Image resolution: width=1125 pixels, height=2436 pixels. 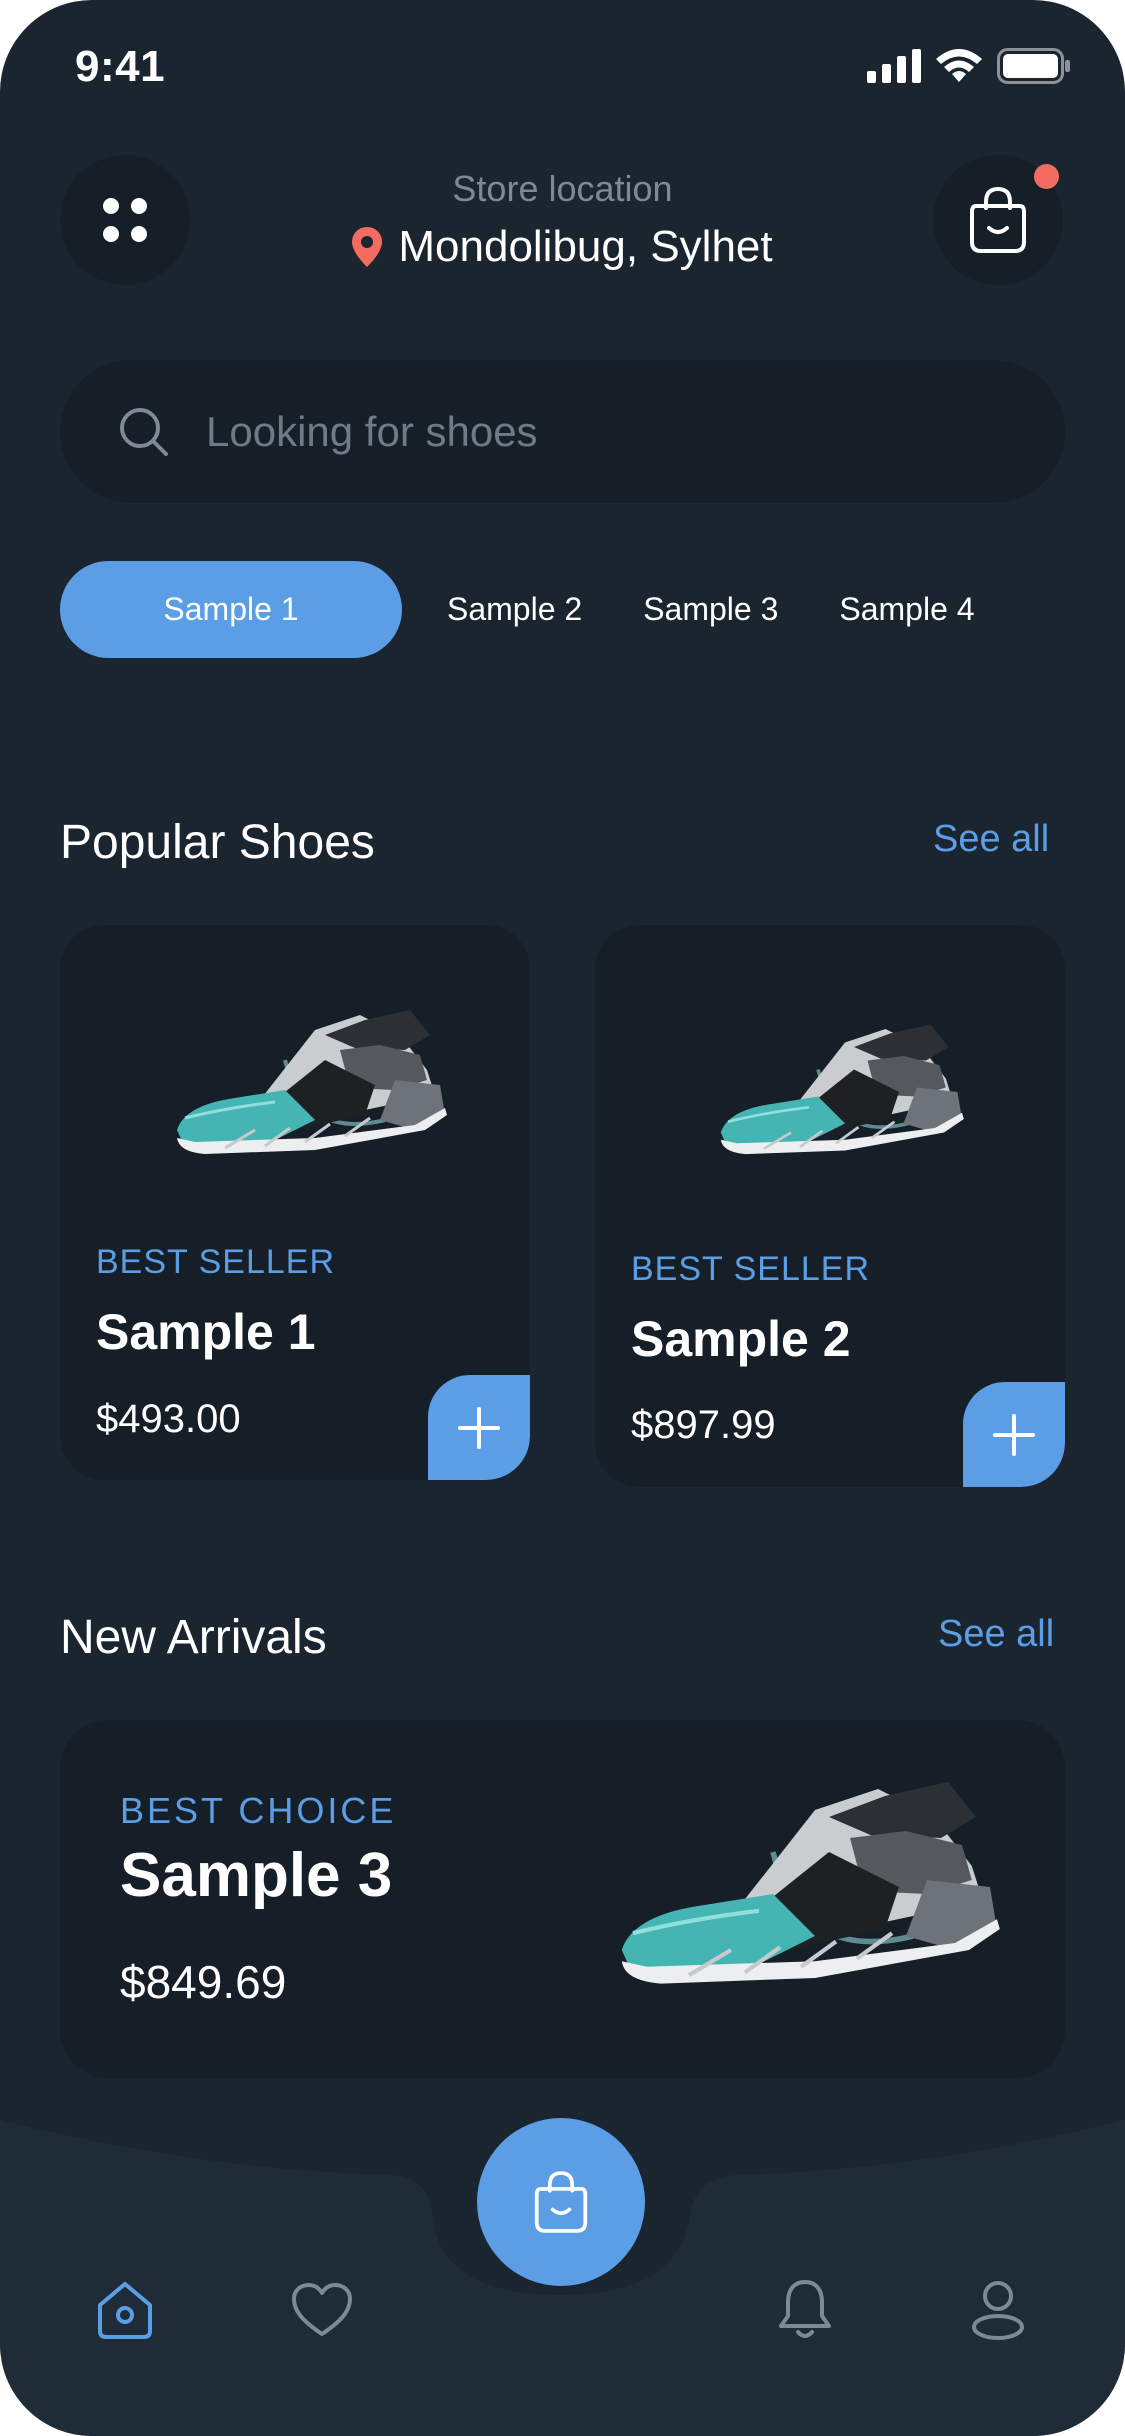 What do you see at coordinates (256, 1875) in the screenshot?
I see `product-name: Sample 3` at bounding box center [256, 1875].